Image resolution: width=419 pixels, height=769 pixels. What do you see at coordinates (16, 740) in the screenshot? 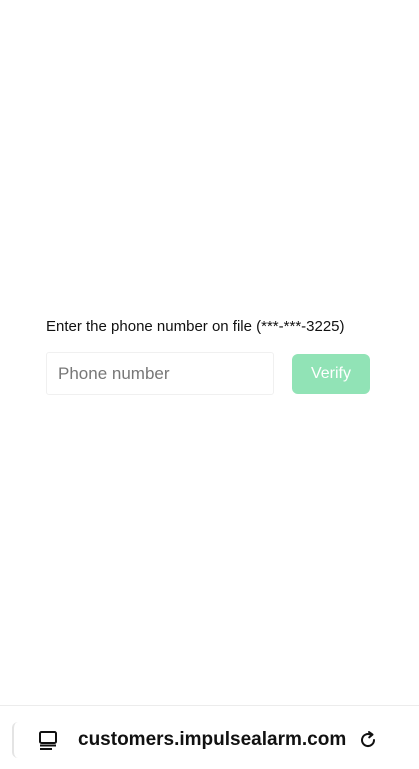
I see `edge-handle` at bounding box center [16, 740].